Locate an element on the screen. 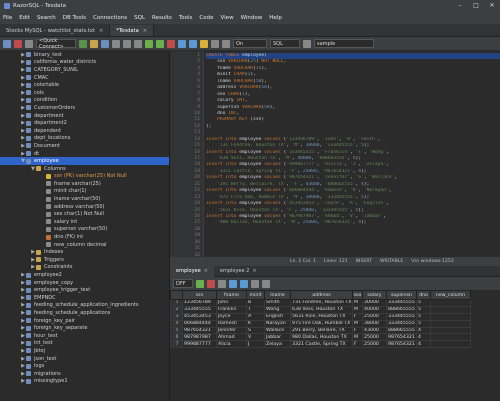  table-cell: 40000 is located at coordinates (374, 309).